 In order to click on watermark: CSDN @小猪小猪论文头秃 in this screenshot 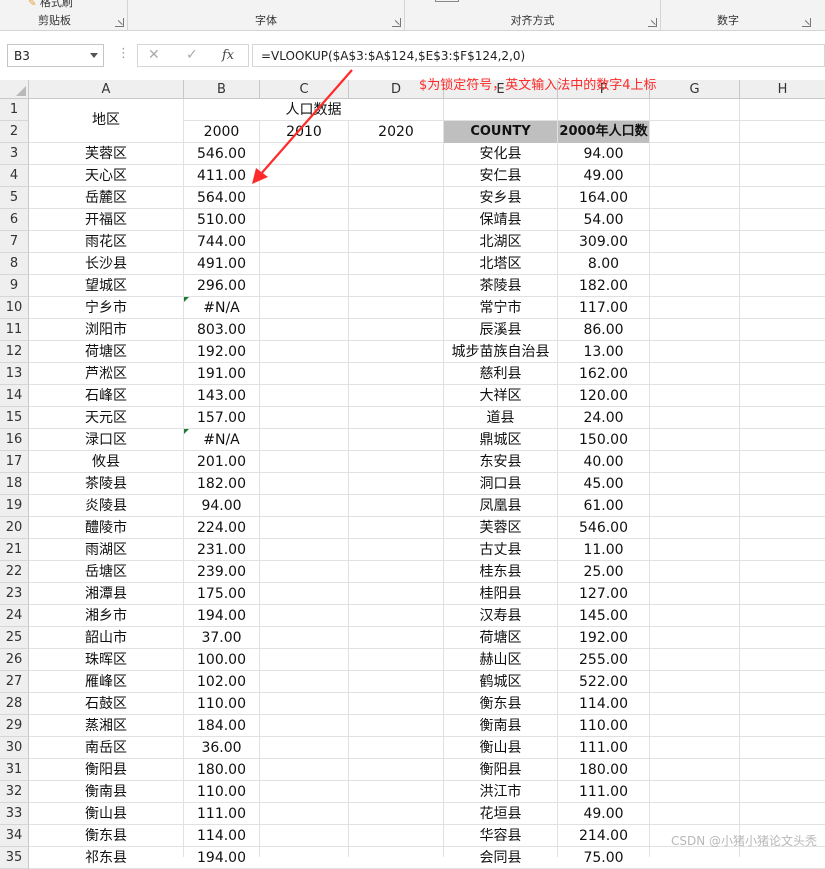, I will do `click(744, 840)`.